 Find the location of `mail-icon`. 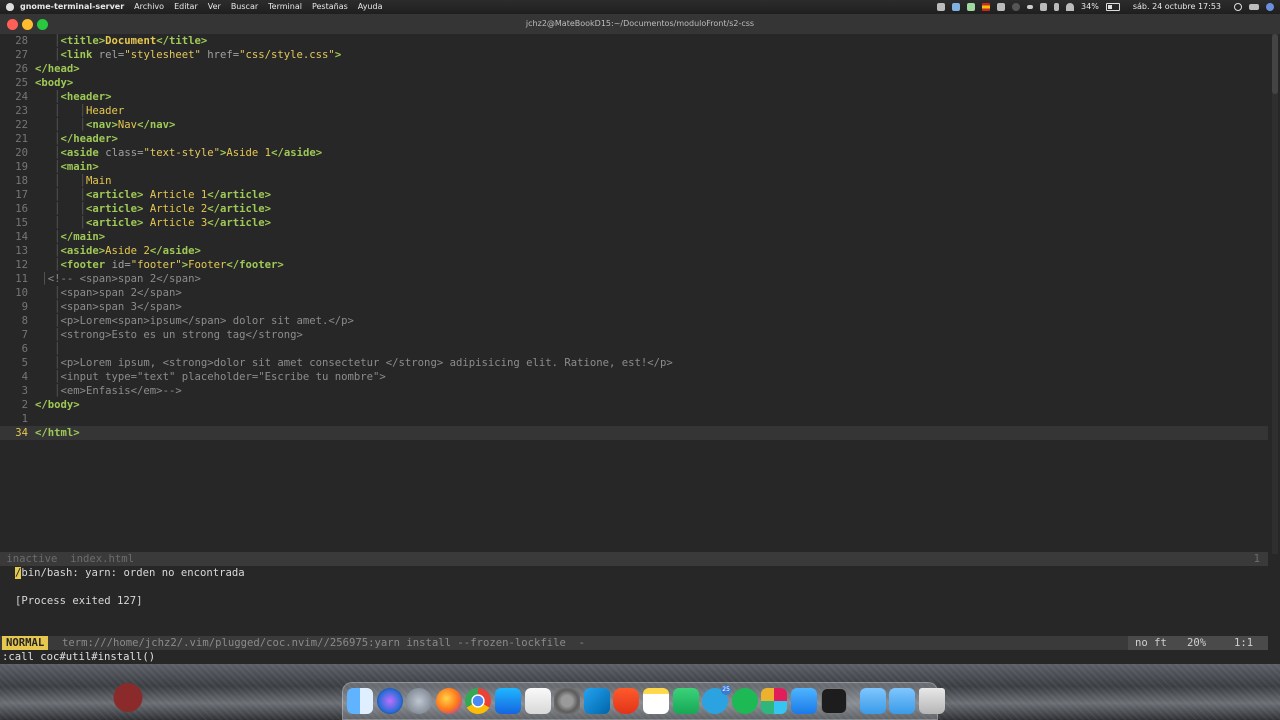

mail-icon is located at coordinates (803, 701).